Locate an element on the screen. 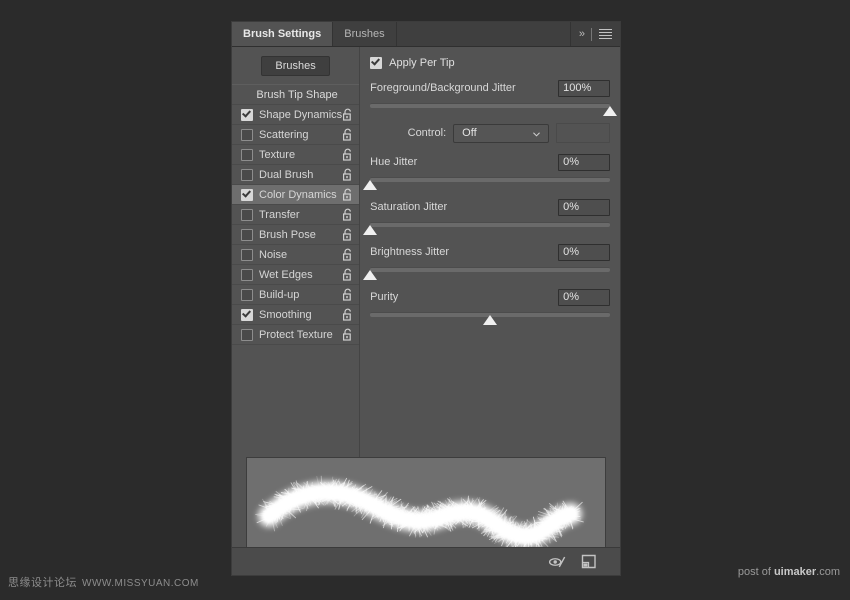 The height and width of the screenshot is (600, 850). watermark-right-brand: uimaker is located at coordinates (795, 572).